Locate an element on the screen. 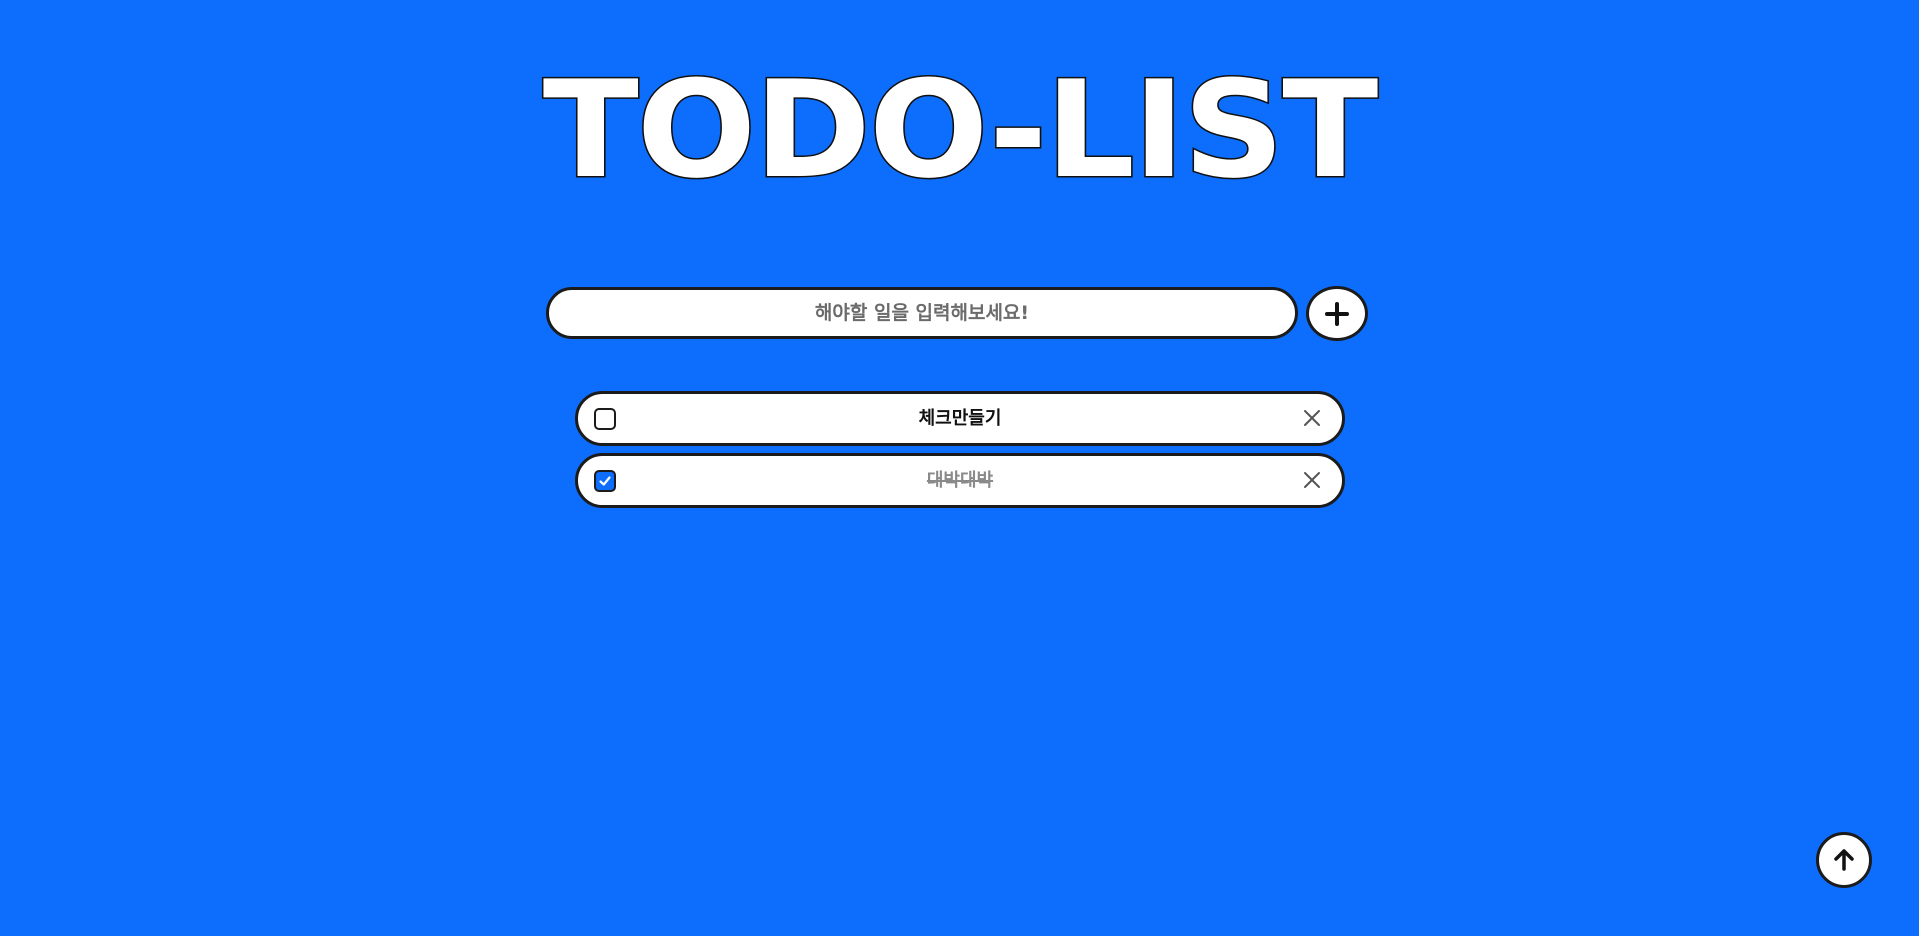 The width and height of the screenshot is (1919, 936). todo-text-completed: 대박대박 is located at coordinates (960, 480).